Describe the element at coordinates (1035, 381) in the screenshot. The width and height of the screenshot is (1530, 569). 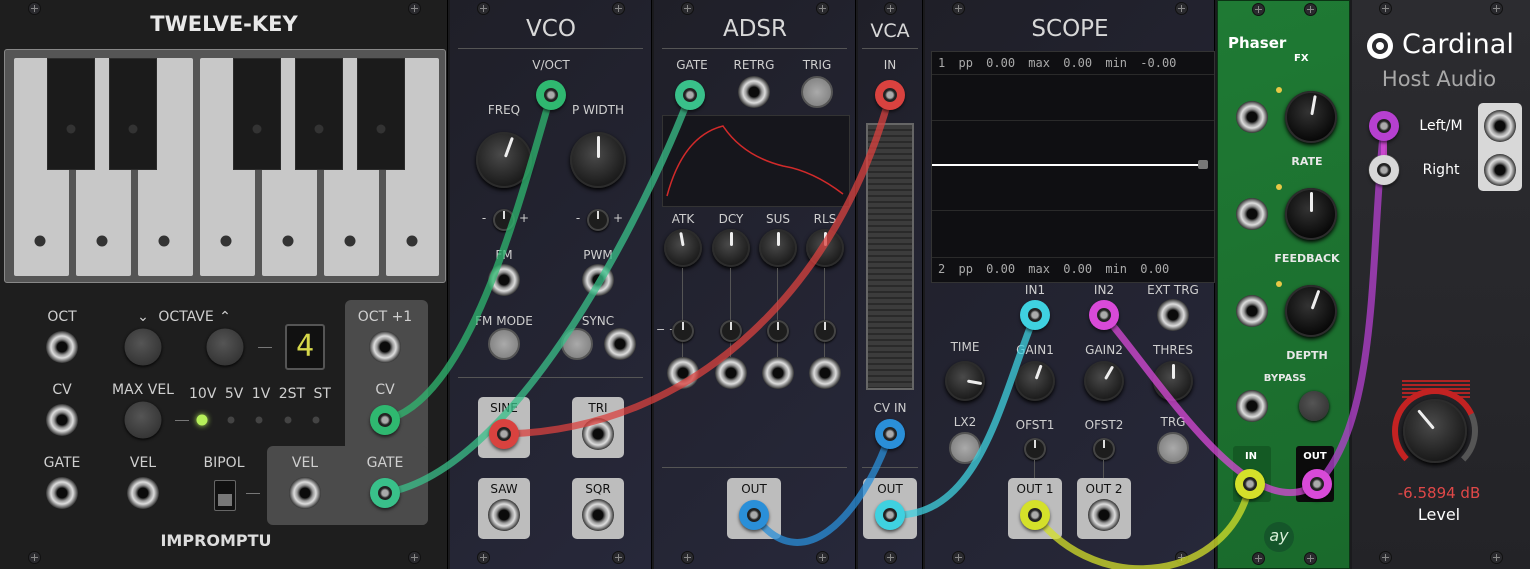
I see `gain1-knob` at that location.